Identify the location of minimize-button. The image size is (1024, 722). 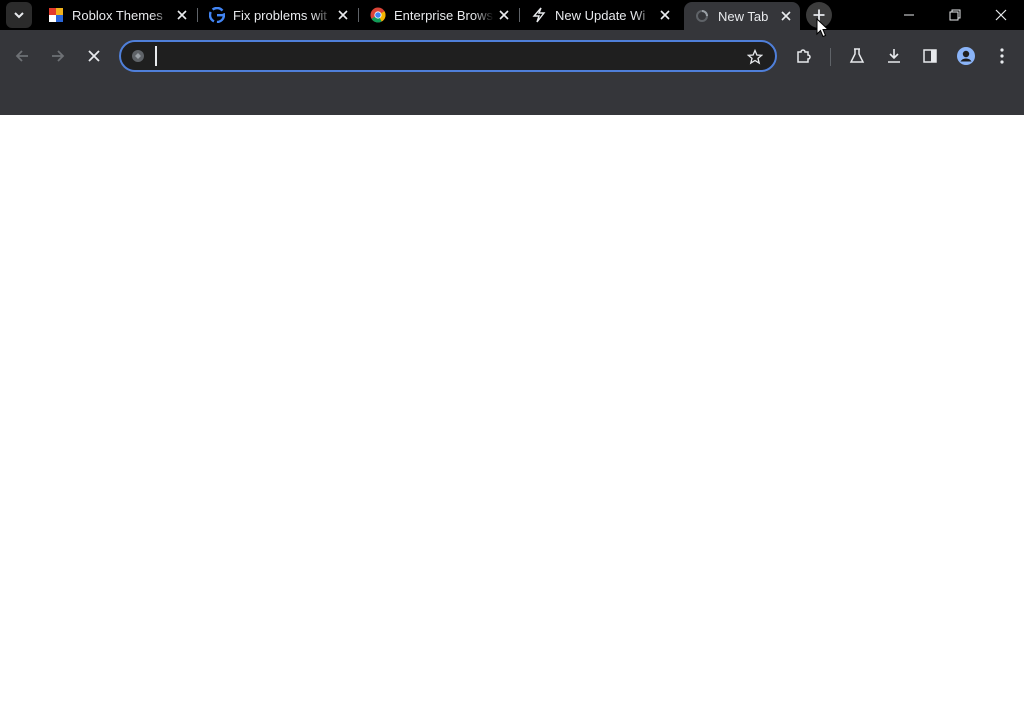
(909, 15).